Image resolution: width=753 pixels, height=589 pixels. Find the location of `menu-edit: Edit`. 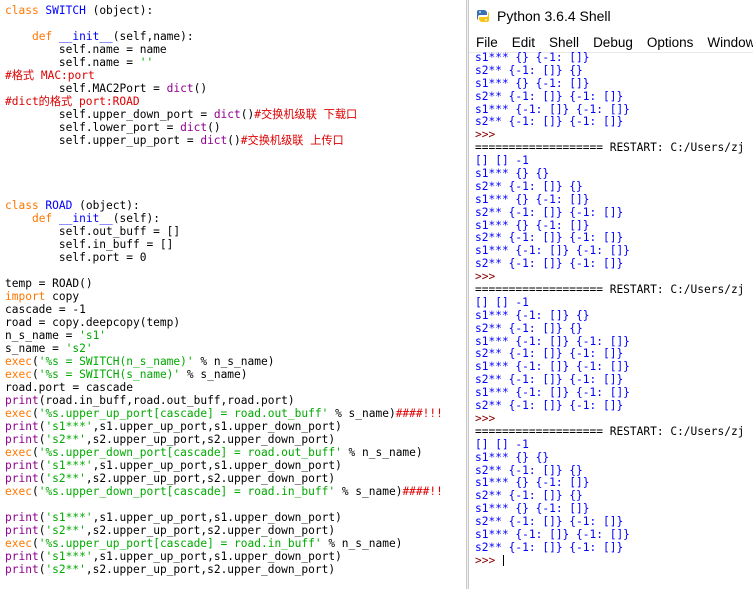

menu-edit: Edit is located at coordinates (523, 42).